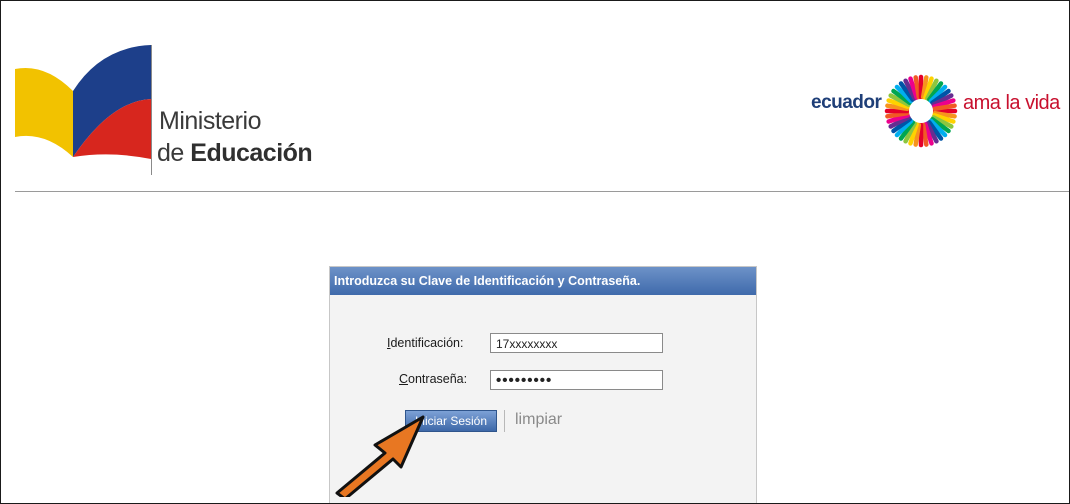 This screenshot has height=504, width=1070. Describe the element at coordinates (1011, 103) in the screenshot. I see `brand-slogan-text: ama la vida` at that location.